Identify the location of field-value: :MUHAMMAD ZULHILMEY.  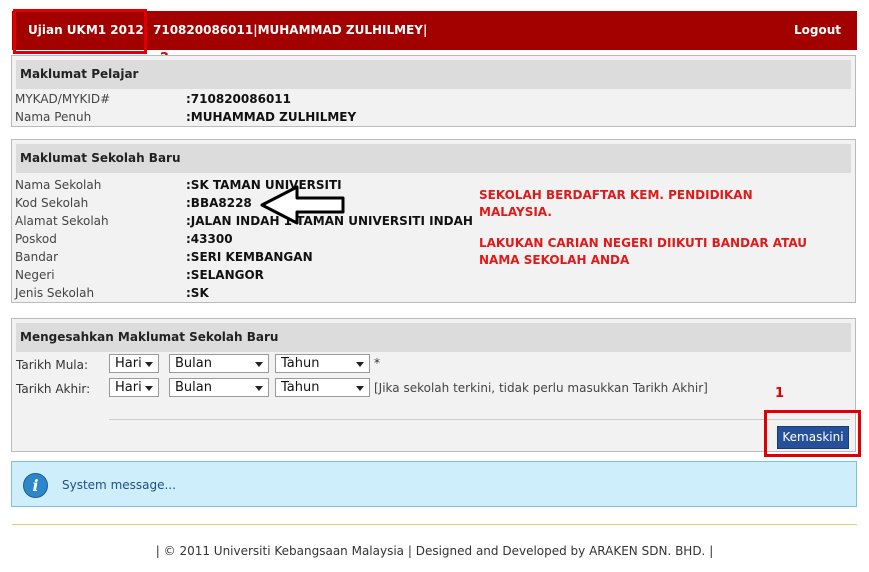
(271, 117).